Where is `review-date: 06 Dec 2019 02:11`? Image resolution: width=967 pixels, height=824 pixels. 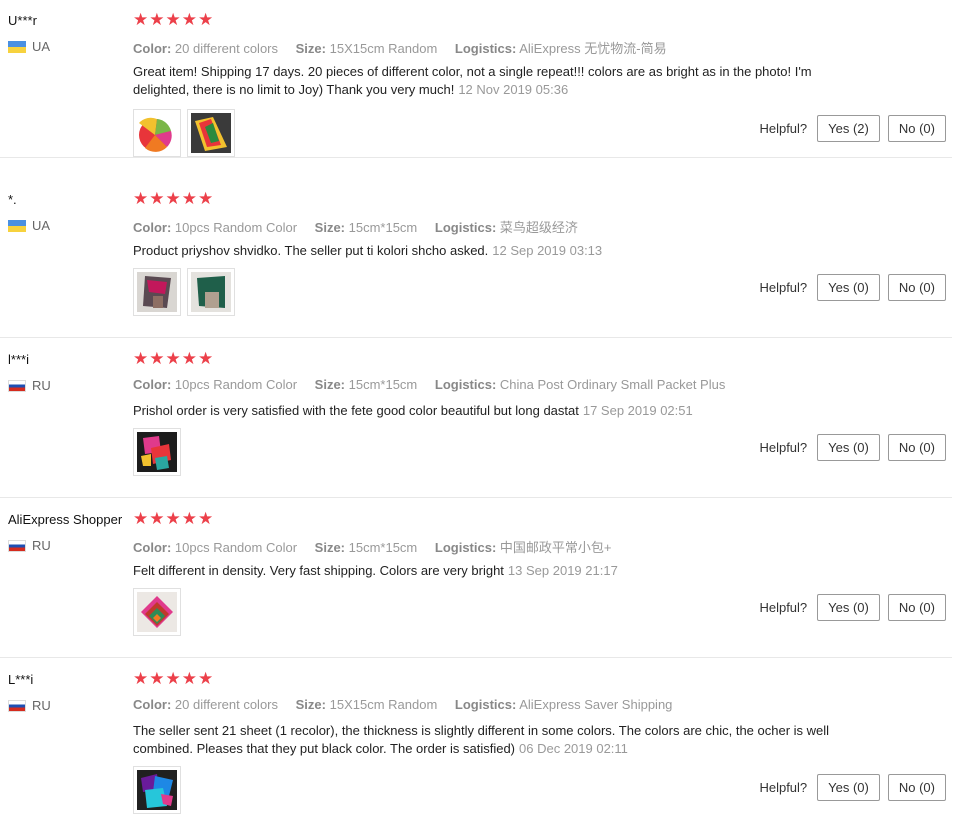 review-date: 06 Dec 2019 02:11 is located at coordinates (573, 748).